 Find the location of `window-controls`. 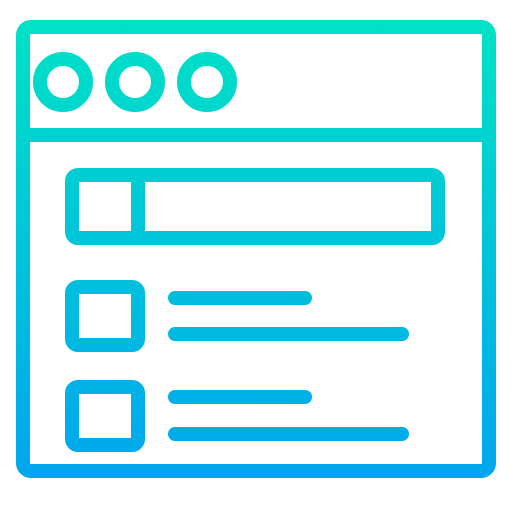

window-controls is located at coordinates (135, 82).